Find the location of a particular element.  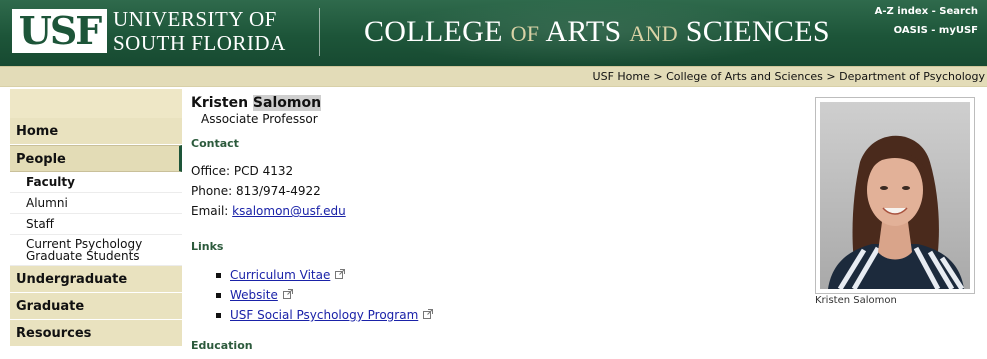

phone-value: 813/974-4922 is located at coordinates (278, 191).